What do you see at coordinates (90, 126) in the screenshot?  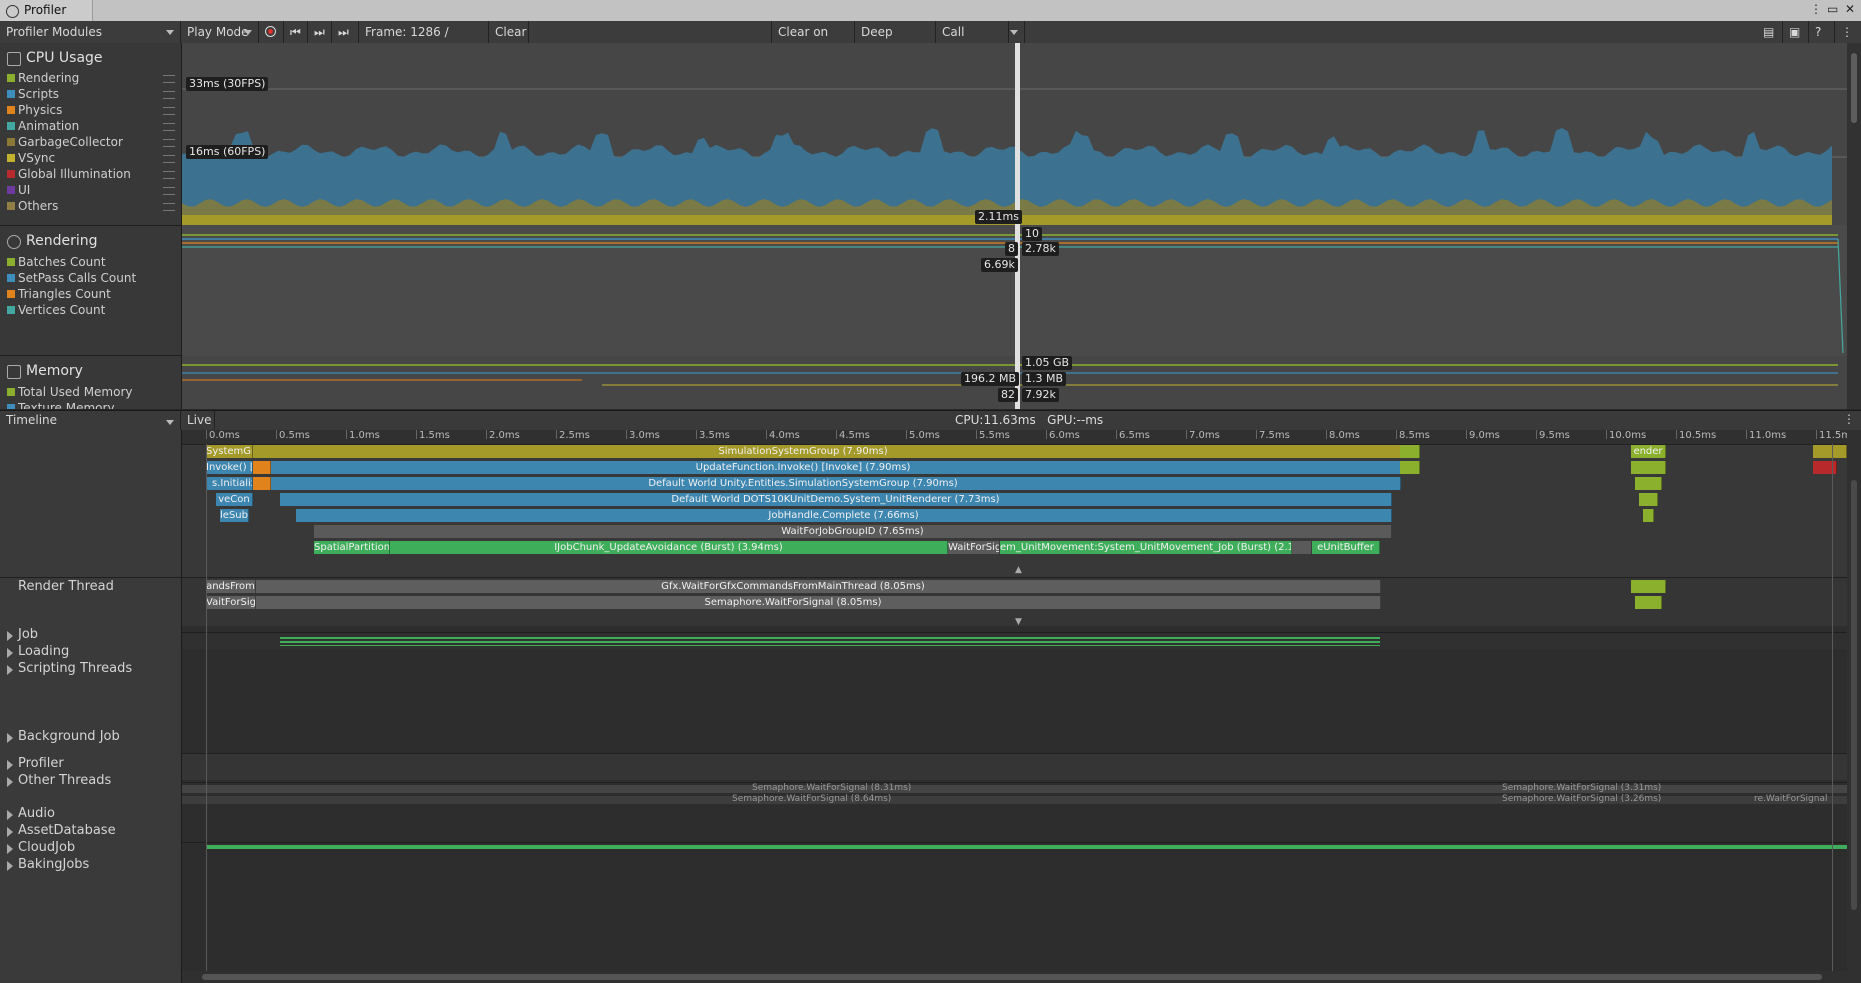 I see `cpu-legend-animation: Animation` at bounding box center [90, 126].